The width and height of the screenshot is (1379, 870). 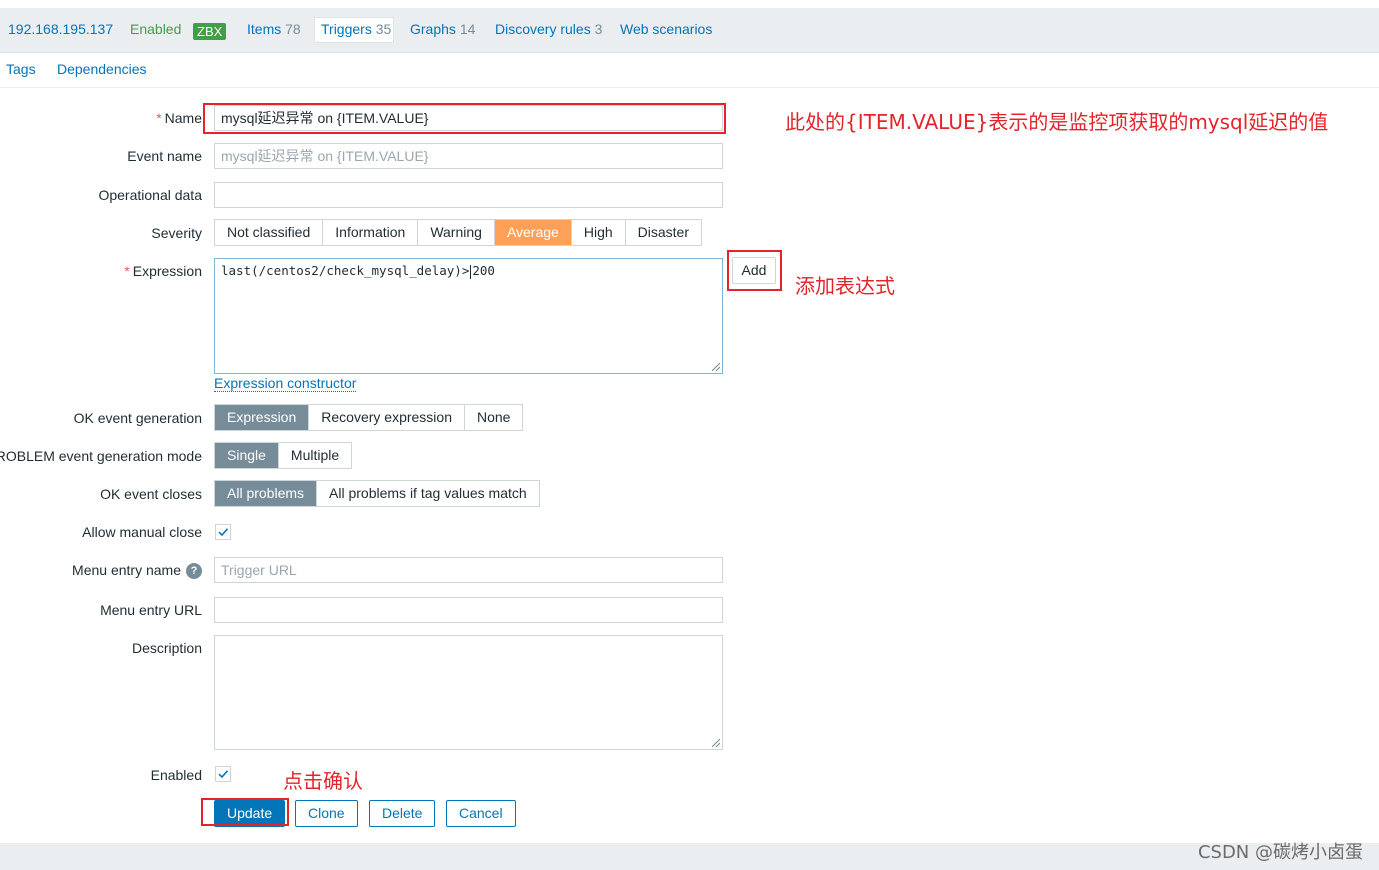 What do you see at coordinates (383, 29) in the screenshot?
I see `tab-triggers-count: 35` at bounding box center [383, 29].